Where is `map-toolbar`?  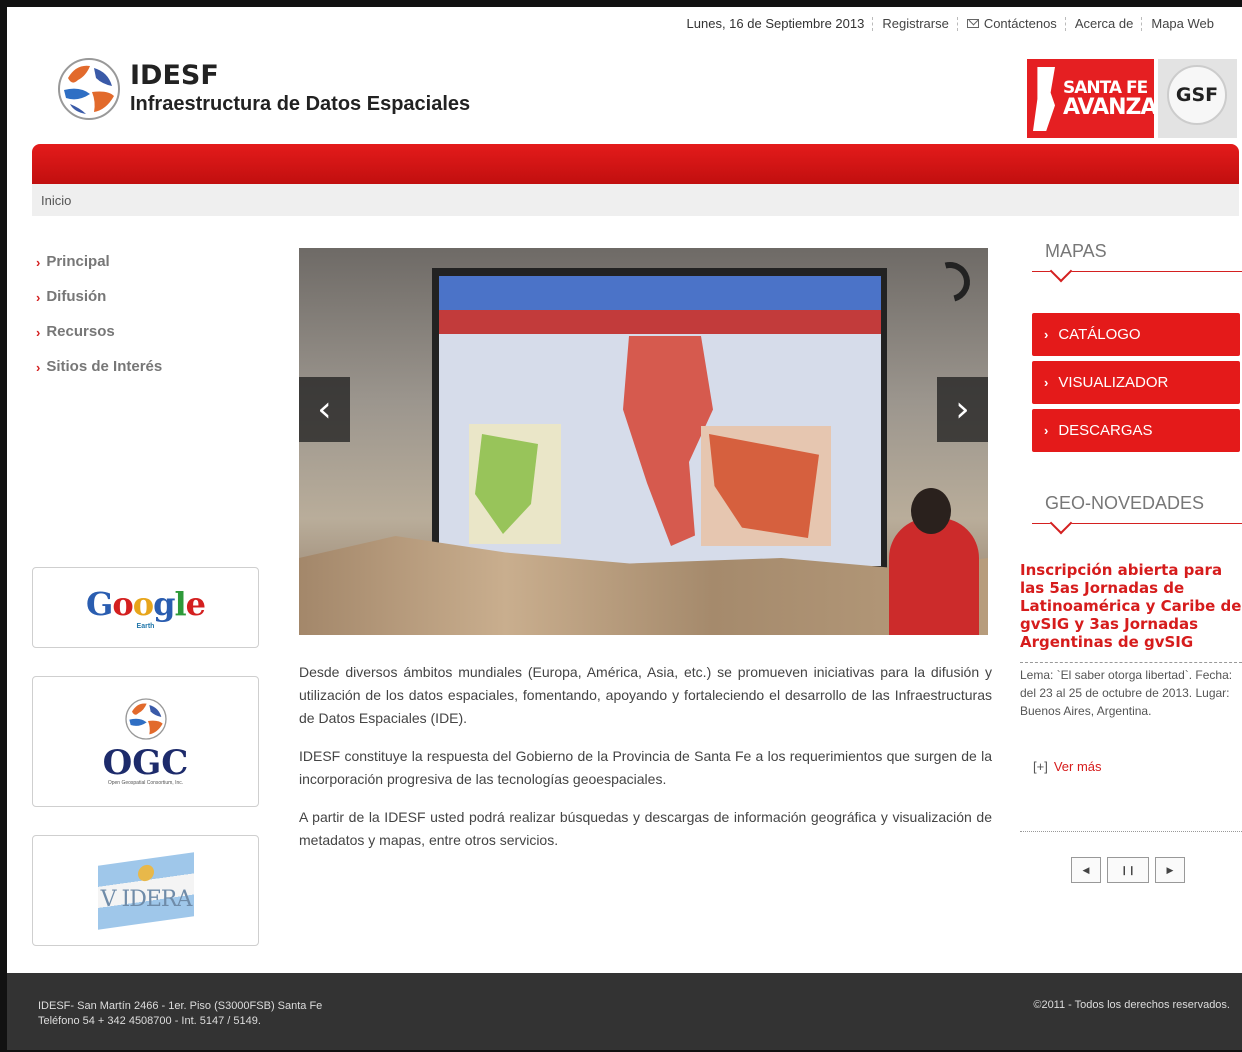
map-toolbar is located at coordinates (660, 322).